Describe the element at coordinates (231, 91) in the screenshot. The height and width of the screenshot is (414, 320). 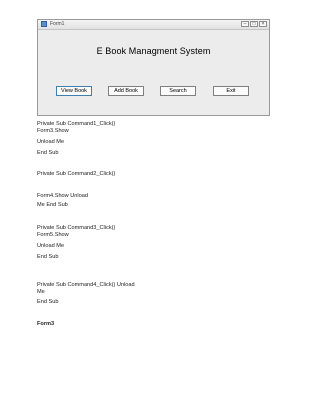
I see `exit-button: Exit` at that location.